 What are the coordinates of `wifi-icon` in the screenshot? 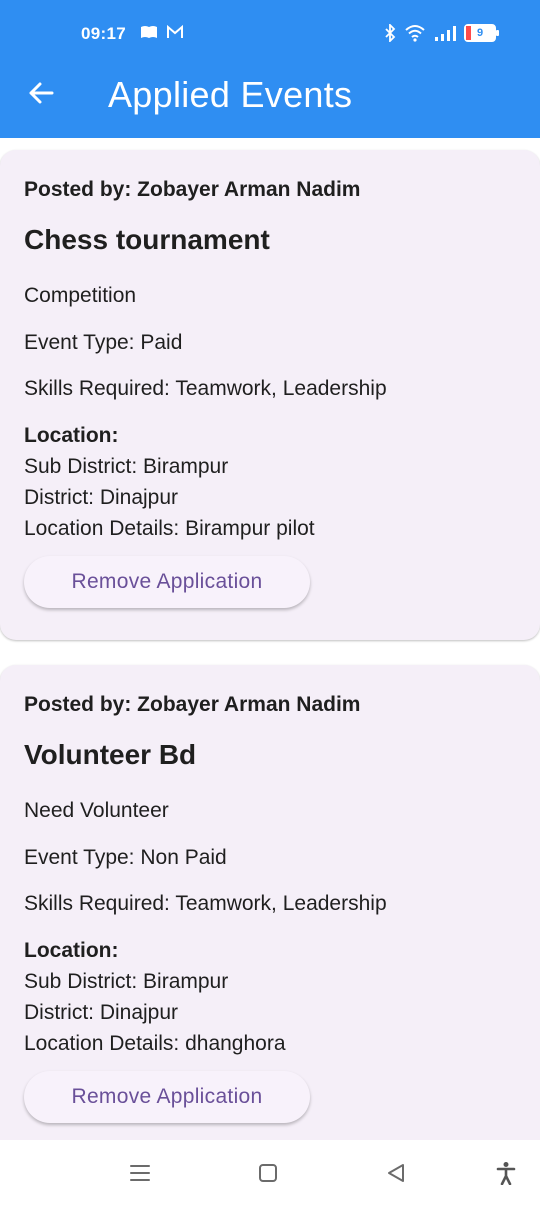 It's located at (415, 33).